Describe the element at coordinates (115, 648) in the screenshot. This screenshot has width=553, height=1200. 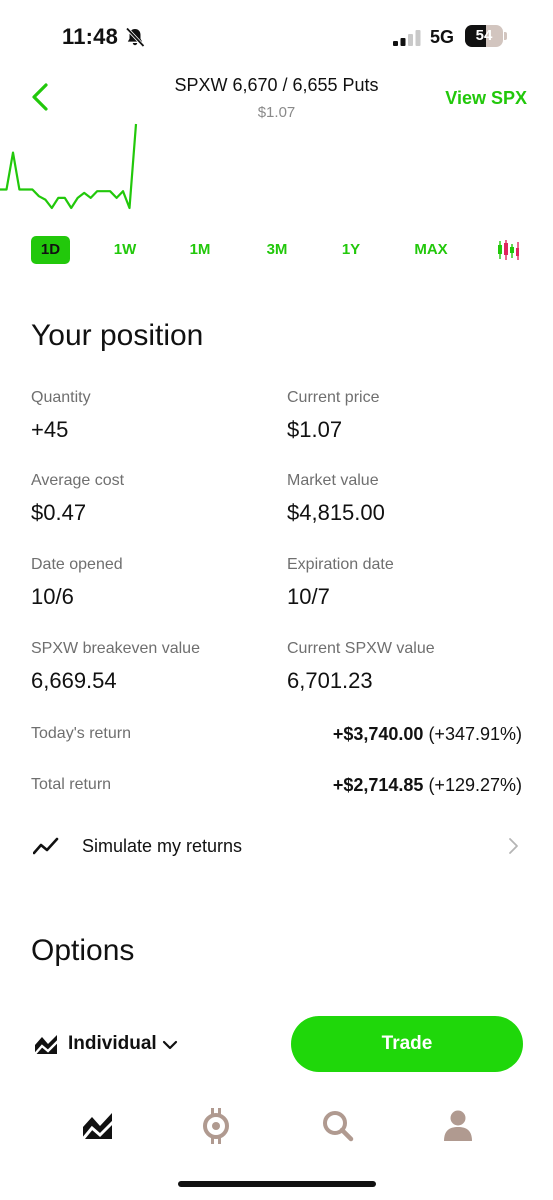
I see `breakeven-label: SPXW breakeven value` at that location.